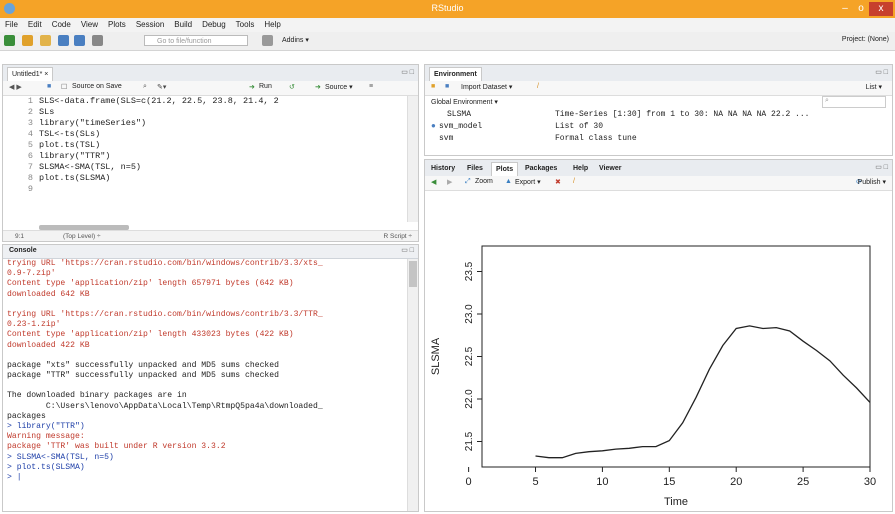 The width and height of the screenshot is (895, 514). I want to click on source-on-save-label: Source on Save, so click(97, 86).